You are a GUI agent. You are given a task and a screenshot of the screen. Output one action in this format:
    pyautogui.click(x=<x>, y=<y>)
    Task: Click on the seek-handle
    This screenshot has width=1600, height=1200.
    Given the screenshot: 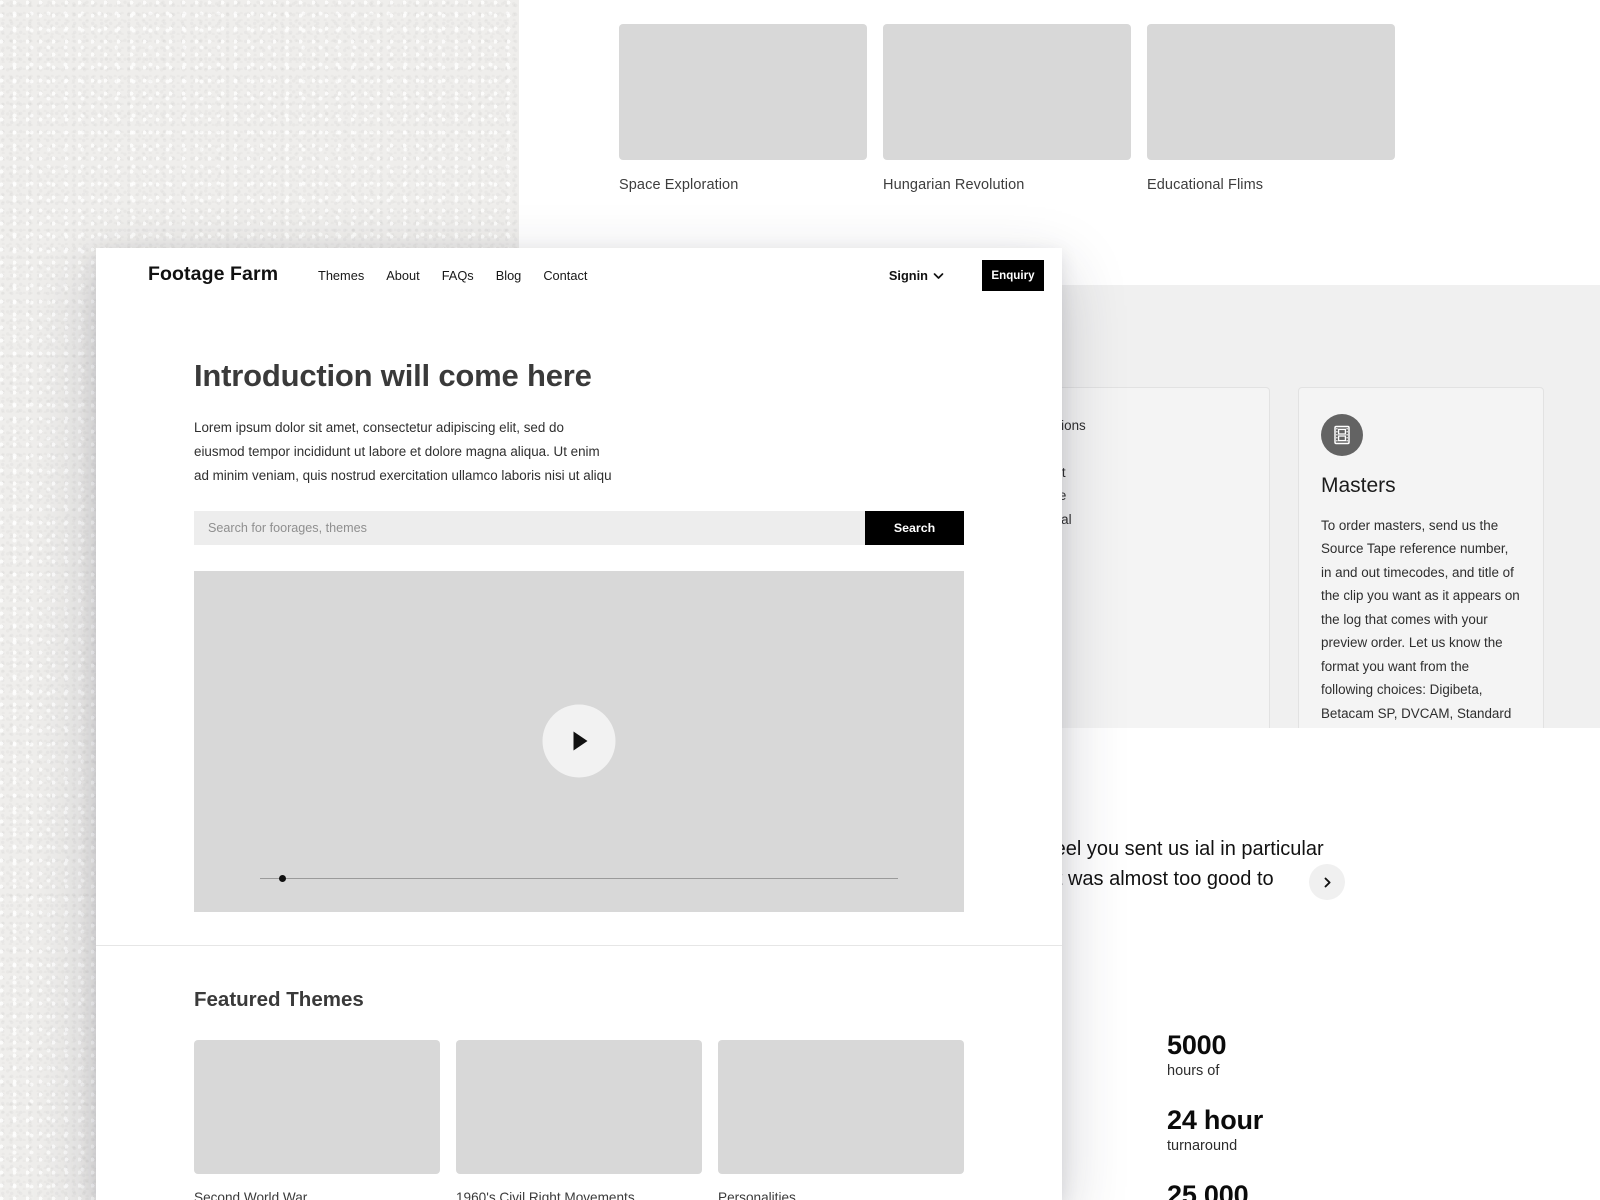 What is the action you would take?
    pyautogui.click(x=283, y=878)
    